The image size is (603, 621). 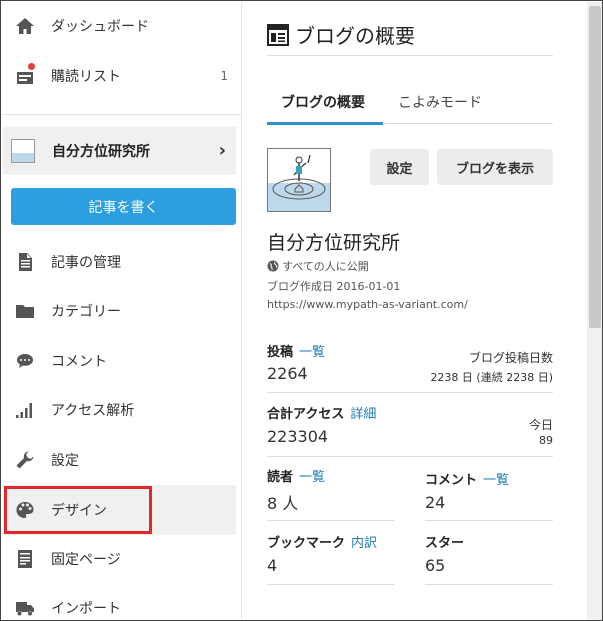 I want to click on readers-stat-label: 読者 一覧, so click(x=296, y=475).